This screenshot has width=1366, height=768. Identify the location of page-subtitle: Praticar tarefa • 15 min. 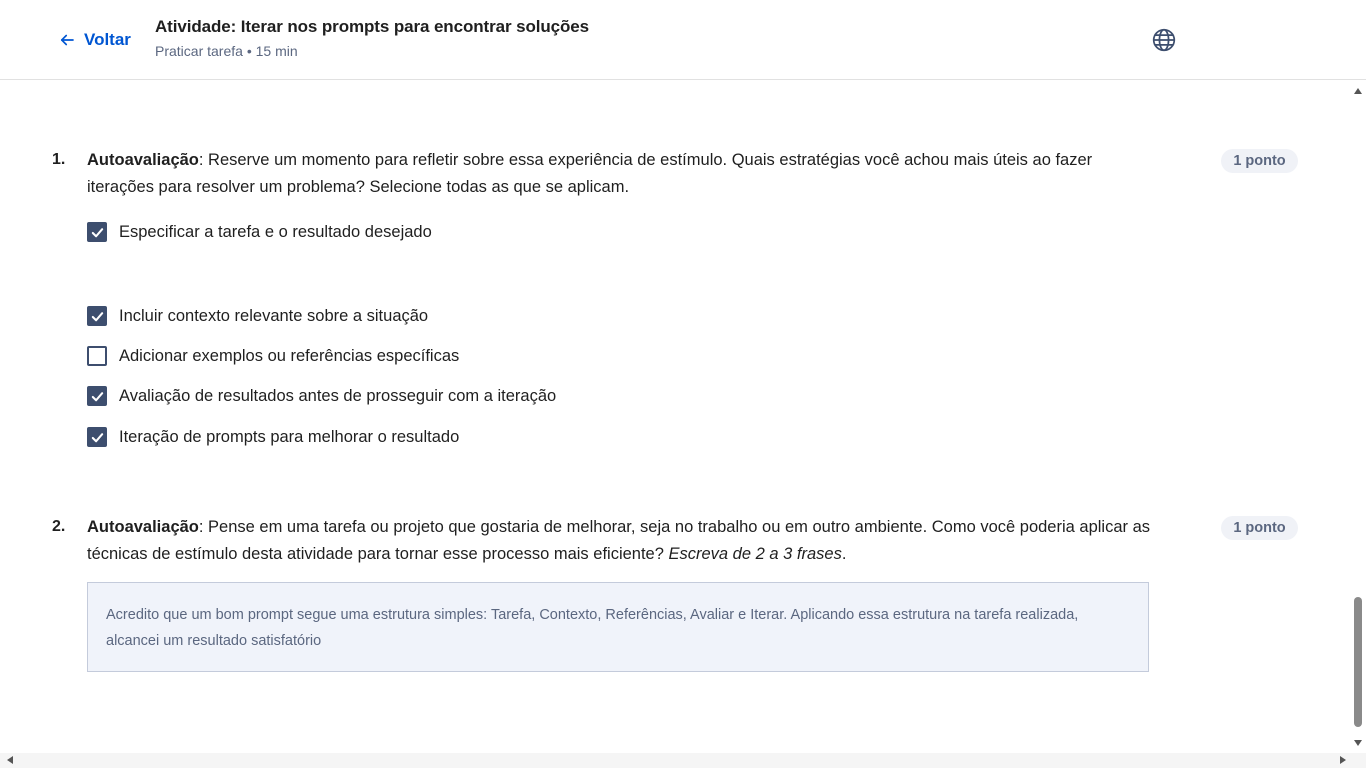
(226, 51).